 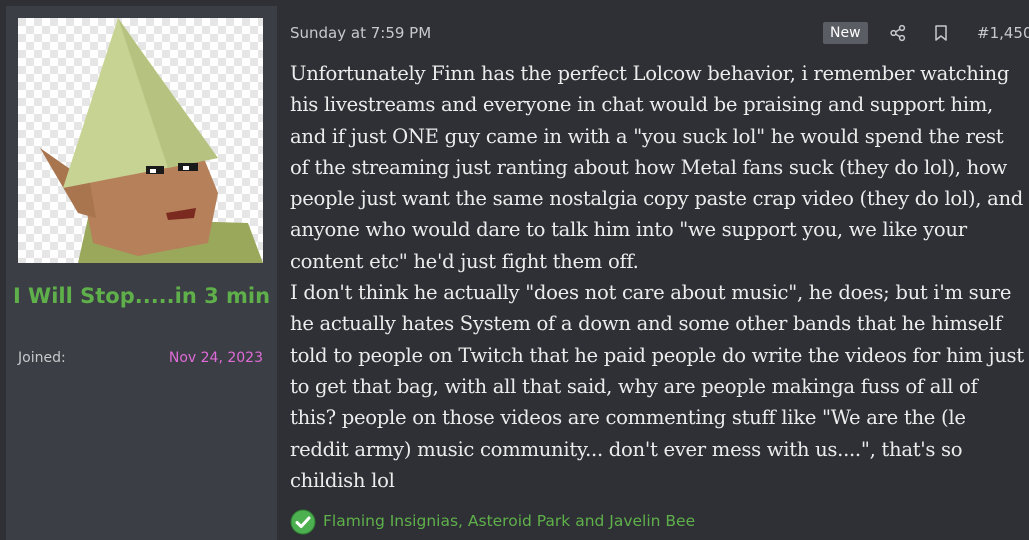 I want to click on avatar, so click(x=140, y=140).